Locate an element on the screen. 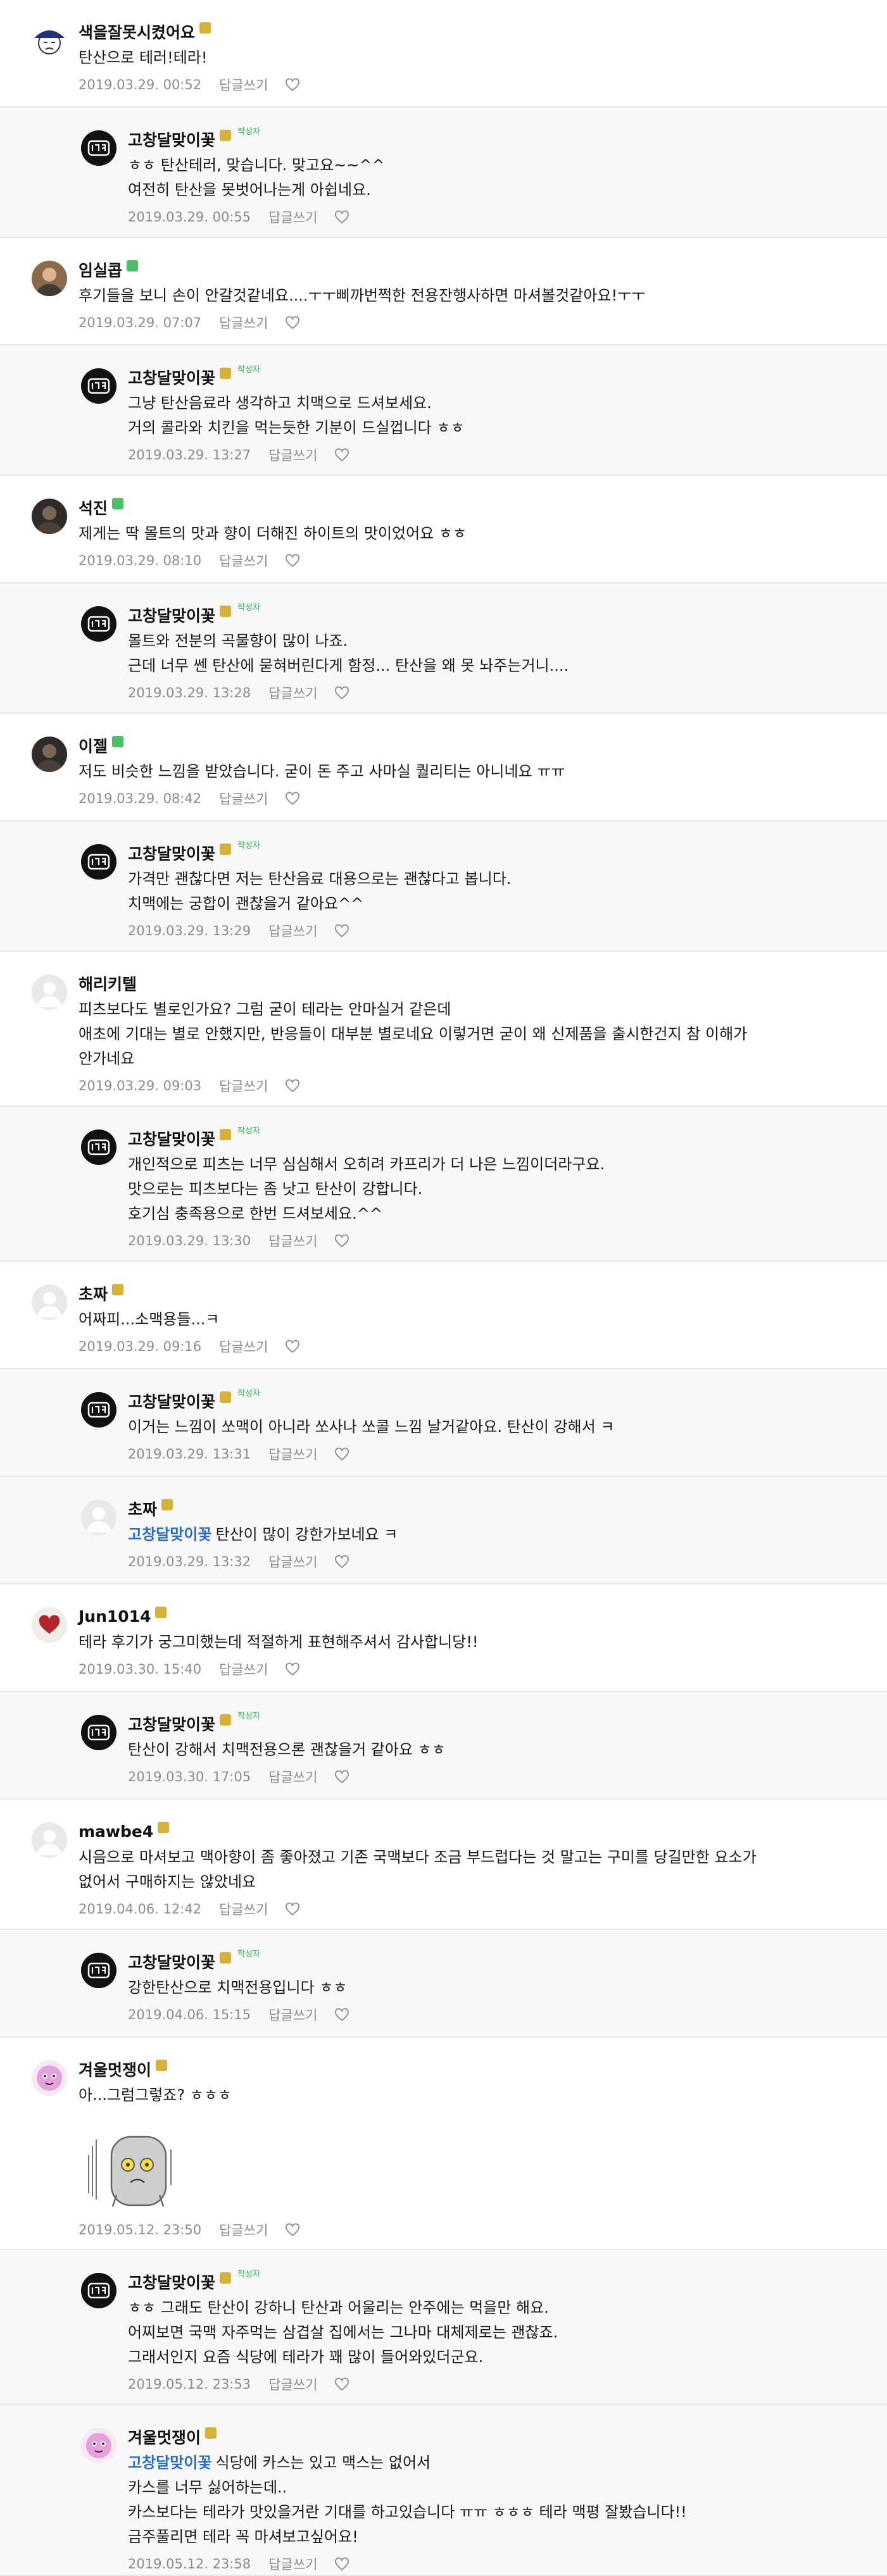 The image size is (887, 2576). comment-body: 색을잘못시켰어요 탄산으로 테러!테라! 2019.03.29. 00:52 답글쓰기 is located at coordinates (476, 56).